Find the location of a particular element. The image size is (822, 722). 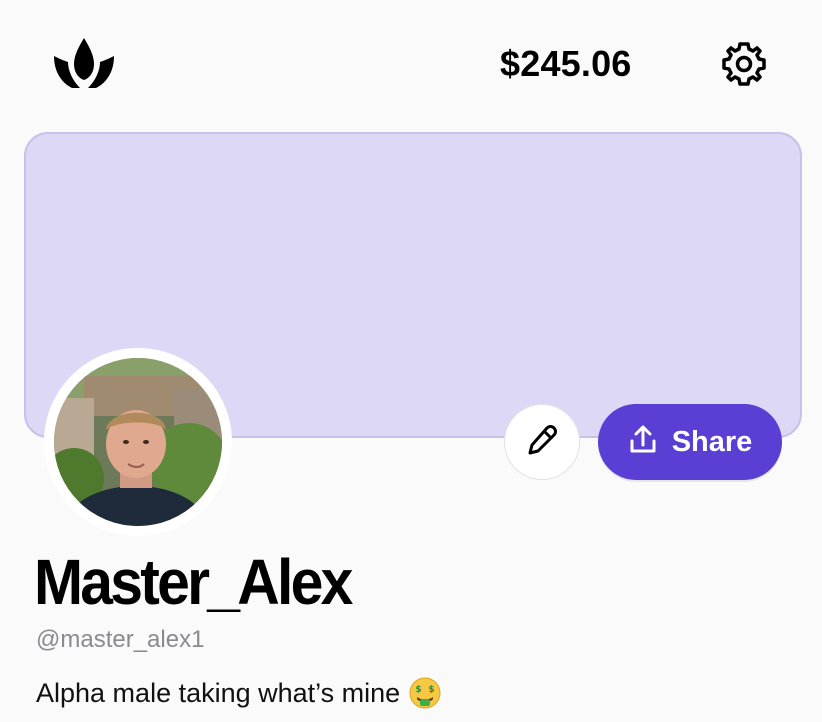

crown-icon is located at coordinates (84, 64).